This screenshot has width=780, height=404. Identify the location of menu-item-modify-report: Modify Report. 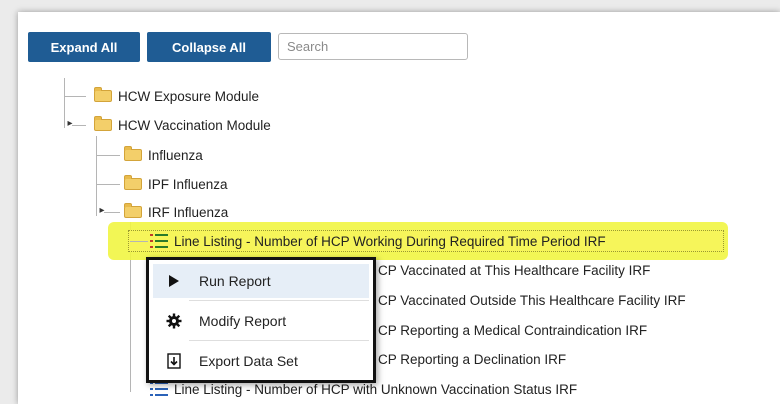
(261, 321).